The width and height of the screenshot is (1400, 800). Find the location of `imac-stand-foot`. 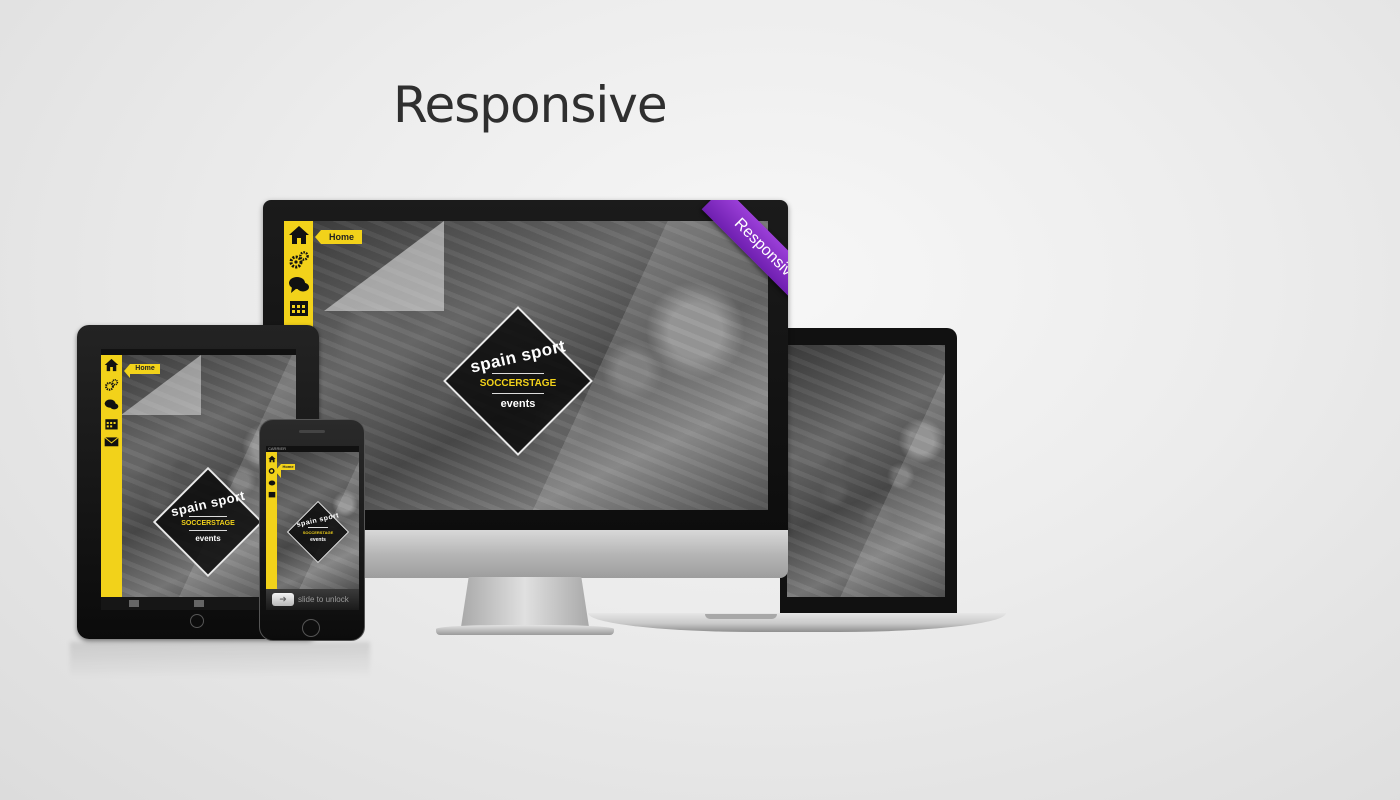

imac-stand-foot is located at coordinates (525, 630).